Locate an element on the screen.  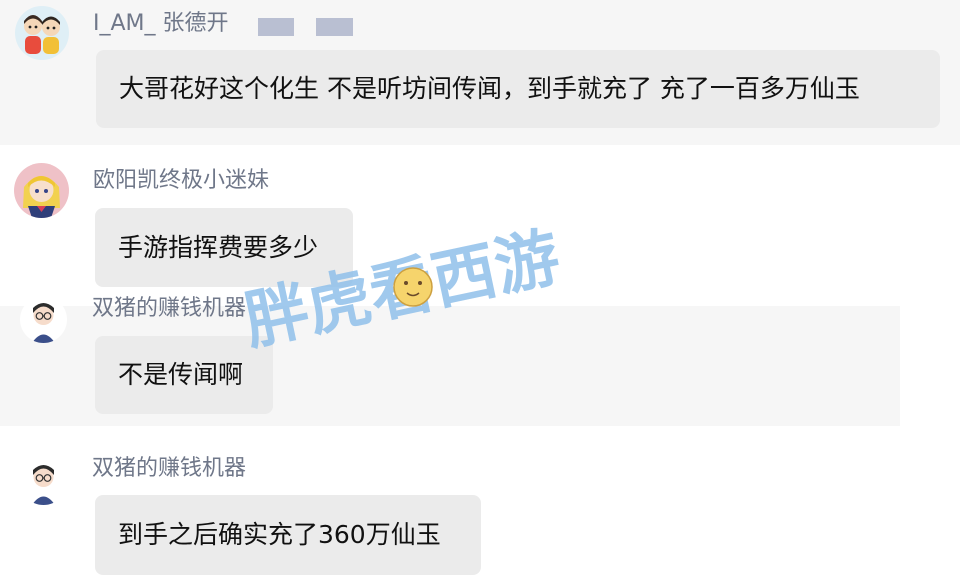
message-text: 到手之后确实充了360万仙玉 is located at coordinates (279, 534).